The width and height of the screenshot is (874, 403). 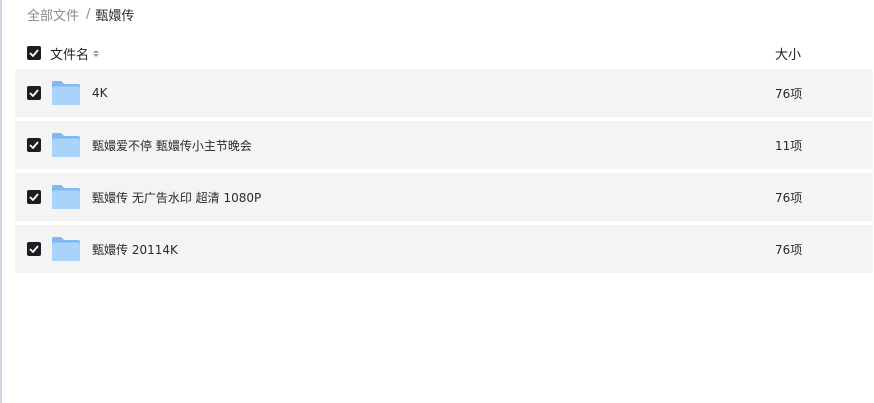 What do you see at coordinates (444, 93) in the screenshot?
I see `file-row: 4K 76项` at bounding box center [444, 93].